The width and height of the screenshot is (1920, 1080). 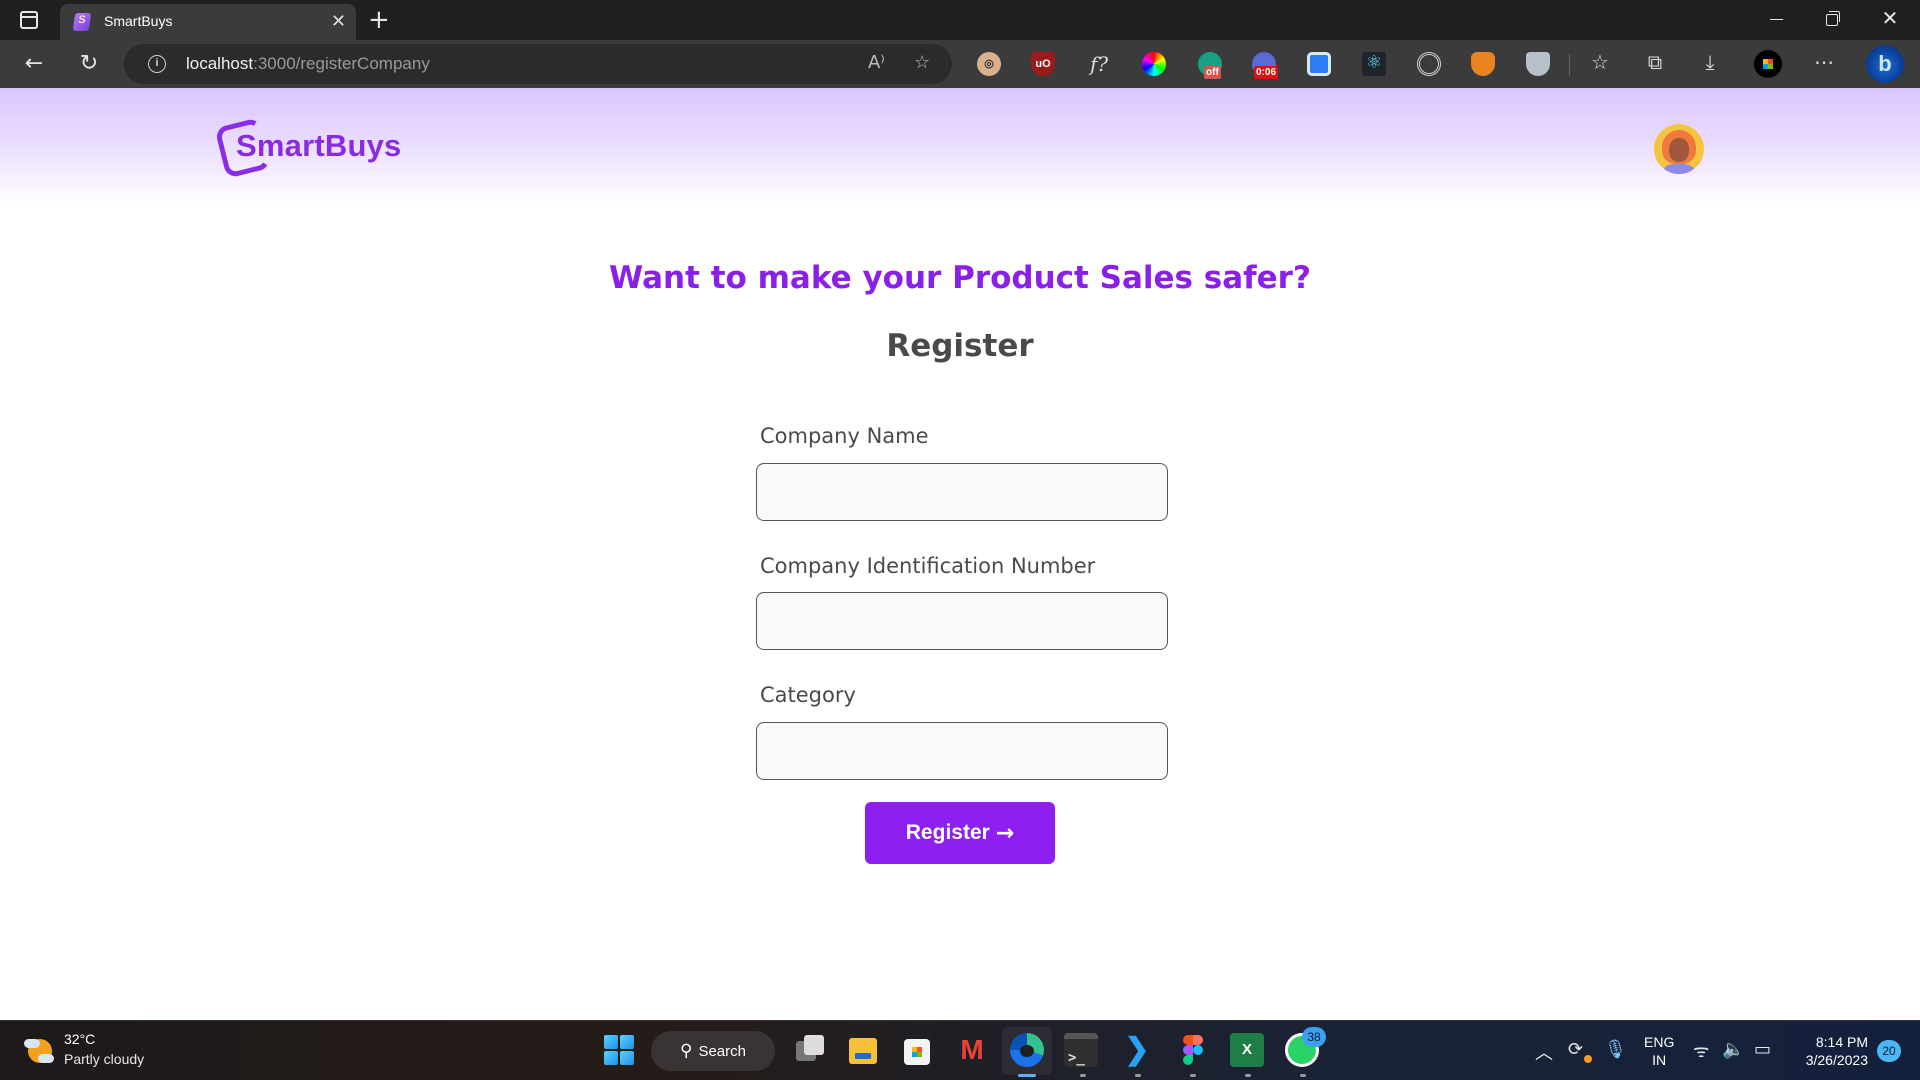 I want to click on grammarly-badge: off, so click(x=1212, y=72).